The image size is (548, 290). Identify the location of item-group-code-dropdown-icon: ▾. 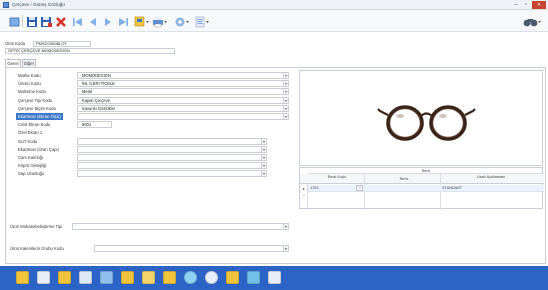
(286, 248).